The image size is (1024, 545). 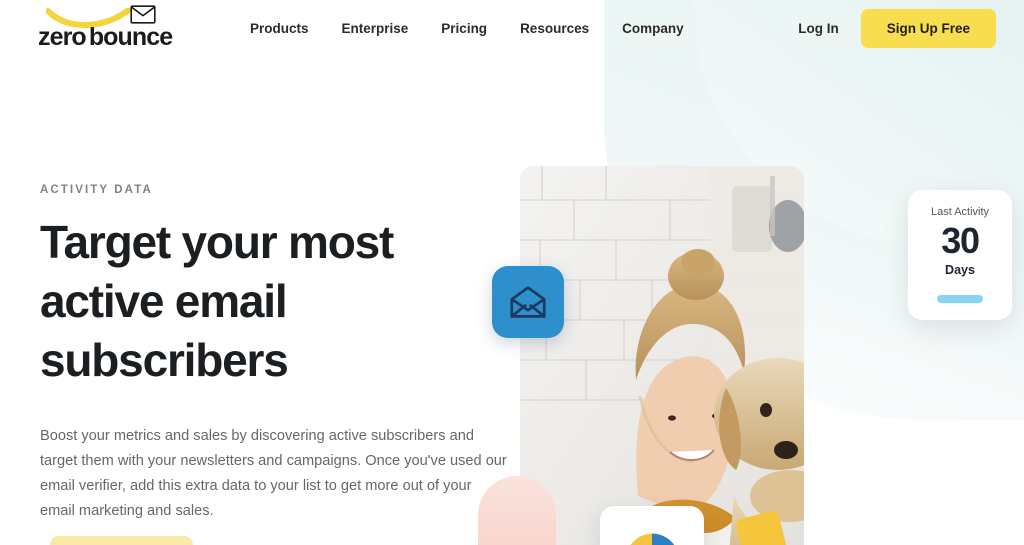 What do you see at coordinates (652, 539) in the screenshot?
I see `pie-chart-icon` at bounding box center [652, 539].